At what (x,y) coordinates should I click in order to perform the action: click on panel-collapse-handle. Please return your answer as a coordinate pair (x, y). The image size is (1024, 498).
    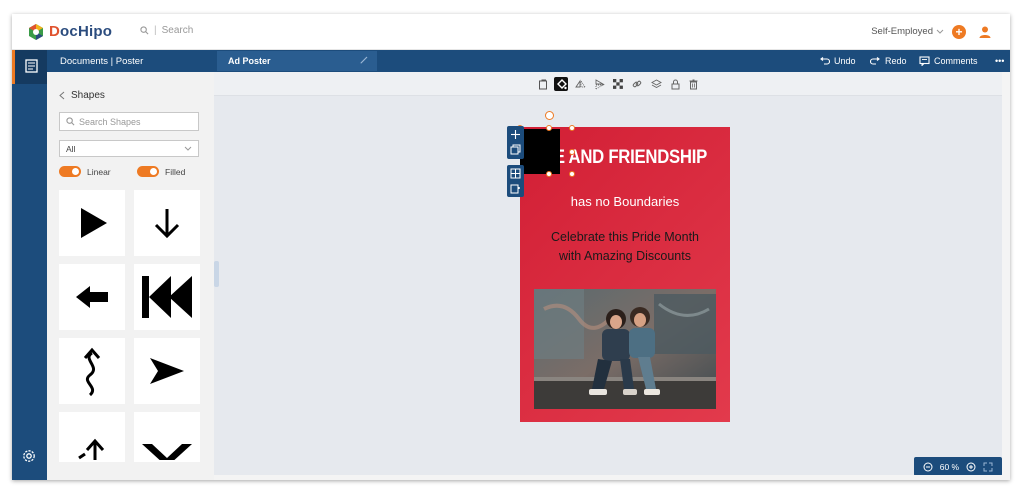
    Looking at the image, I should click on (216, 274).